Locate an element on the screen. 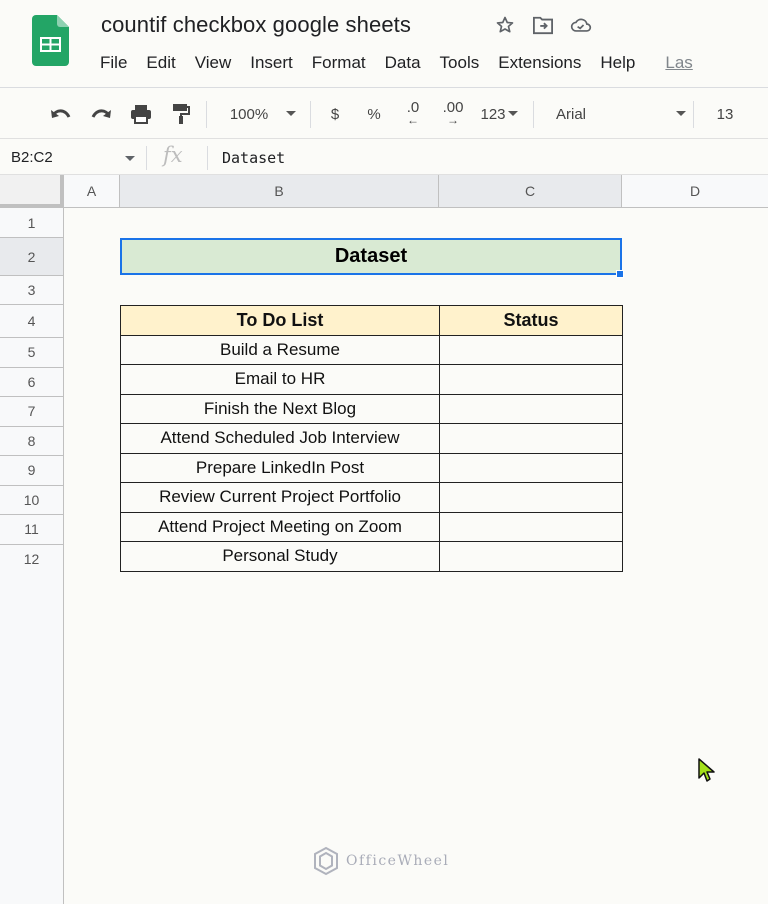  name-box: B2:C2 is located at coordinates (32, 157).